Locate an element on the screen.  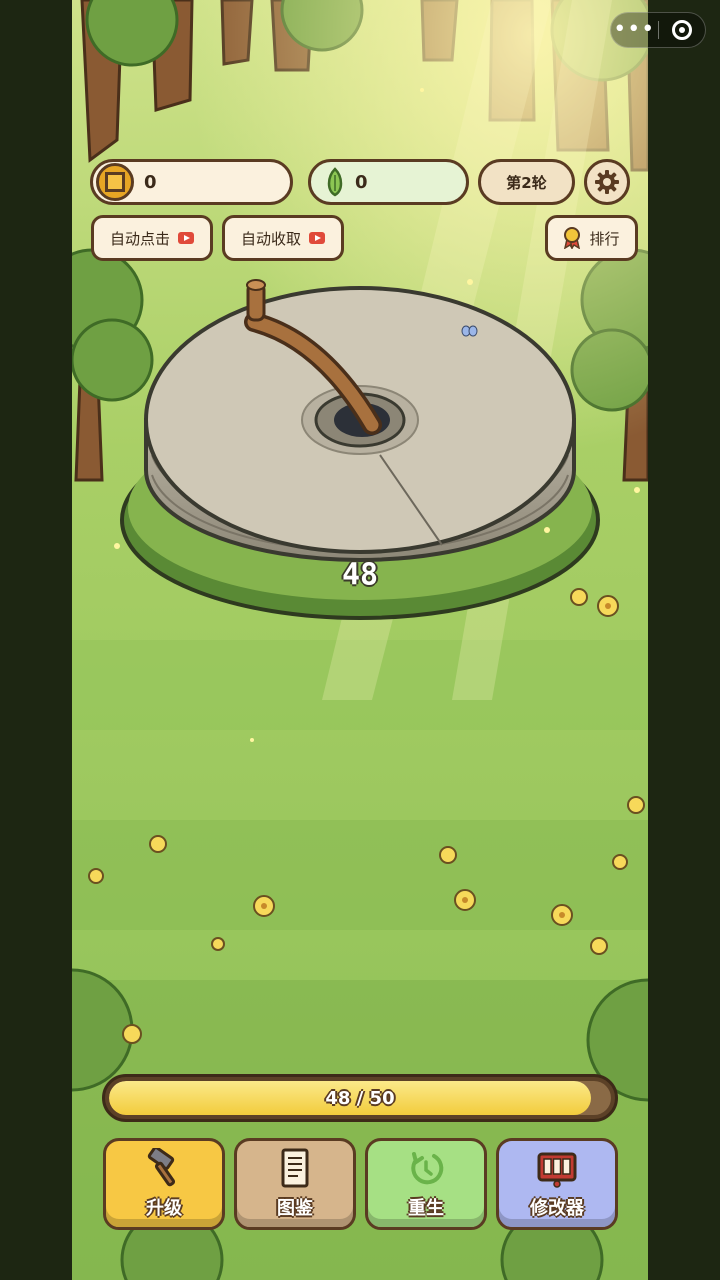
right-letterbox is located at coordinates (684, 640).